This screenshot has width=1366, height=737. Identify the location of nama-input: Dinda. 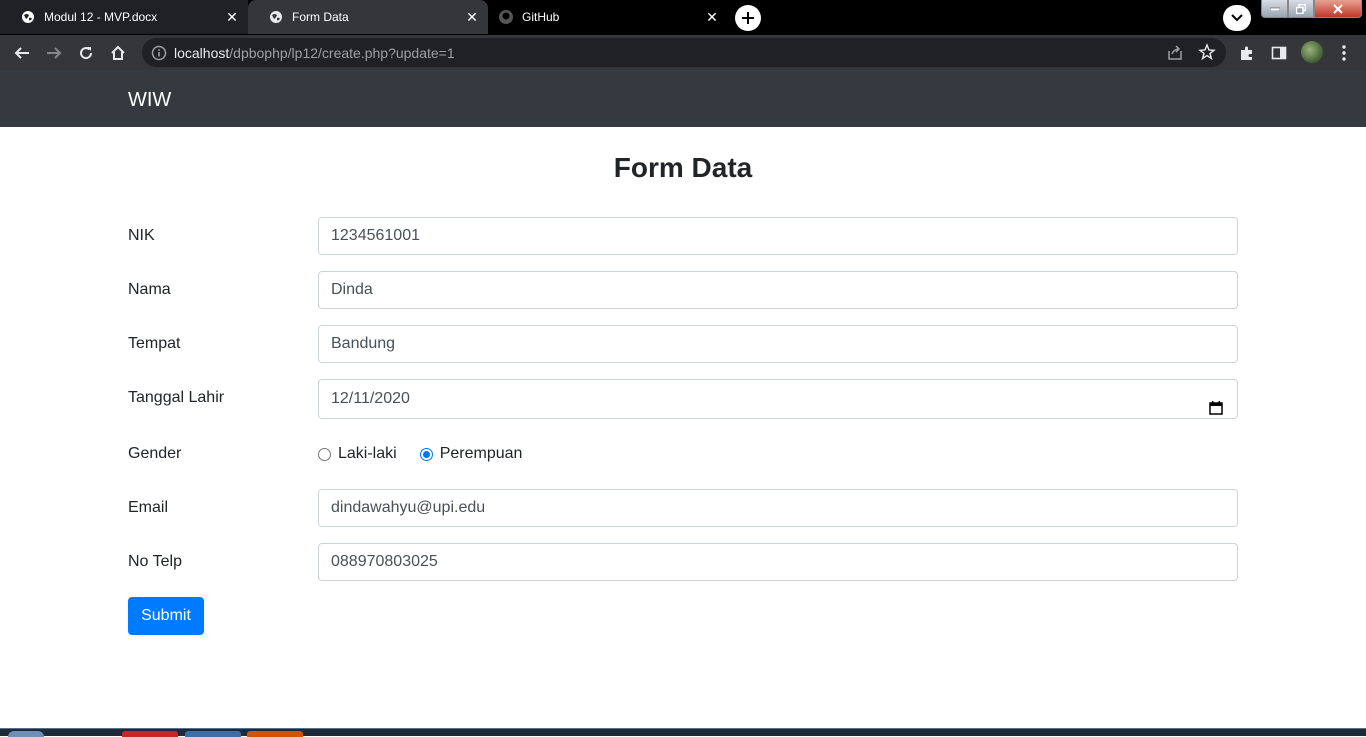
(778, 290).